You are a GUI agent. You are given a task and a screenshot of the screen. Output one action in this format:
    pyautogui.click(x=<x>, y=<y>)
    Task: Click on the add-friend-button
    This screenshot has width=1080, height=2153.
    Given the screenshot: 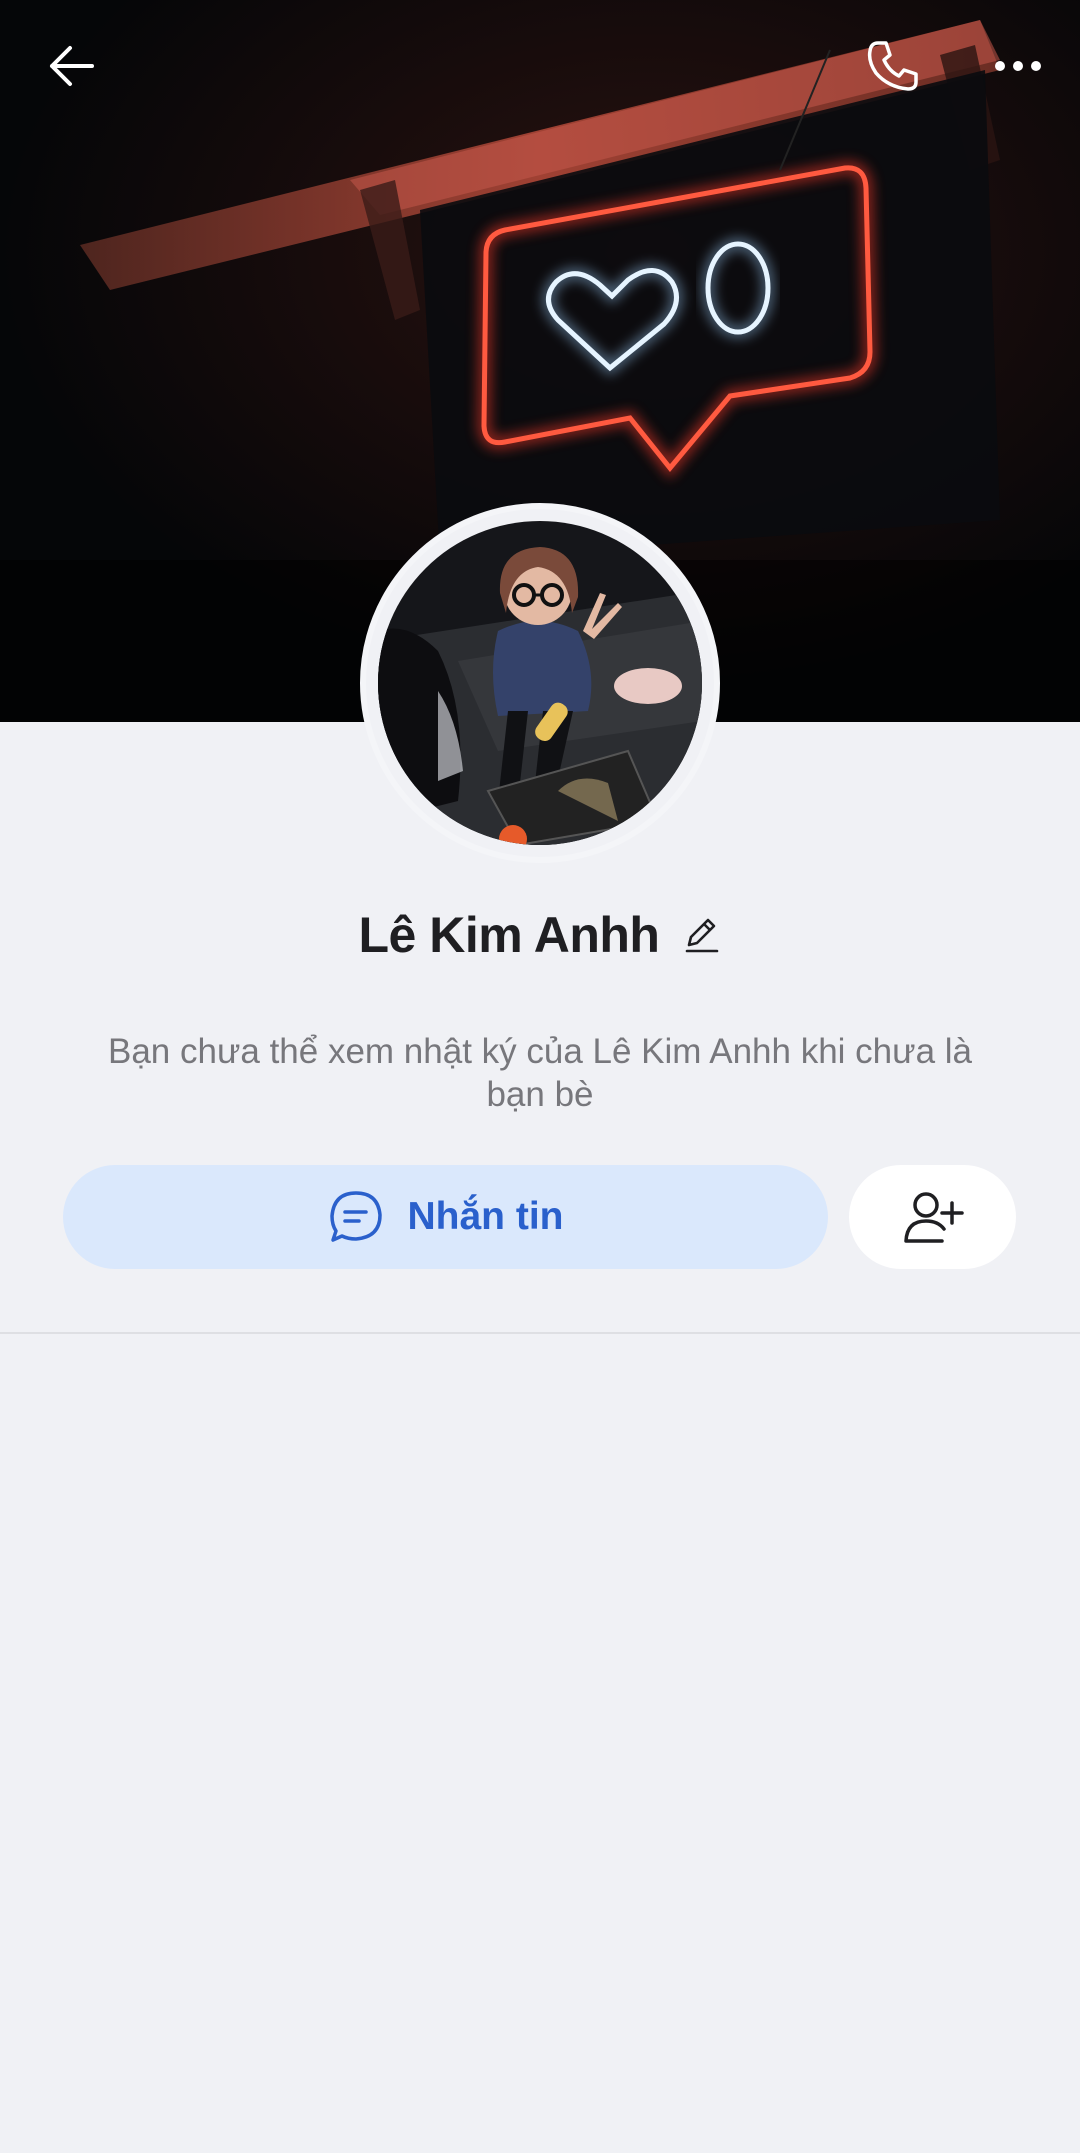 What is the action you would take?
    pyautogui.click(x=932, y=1217)
    